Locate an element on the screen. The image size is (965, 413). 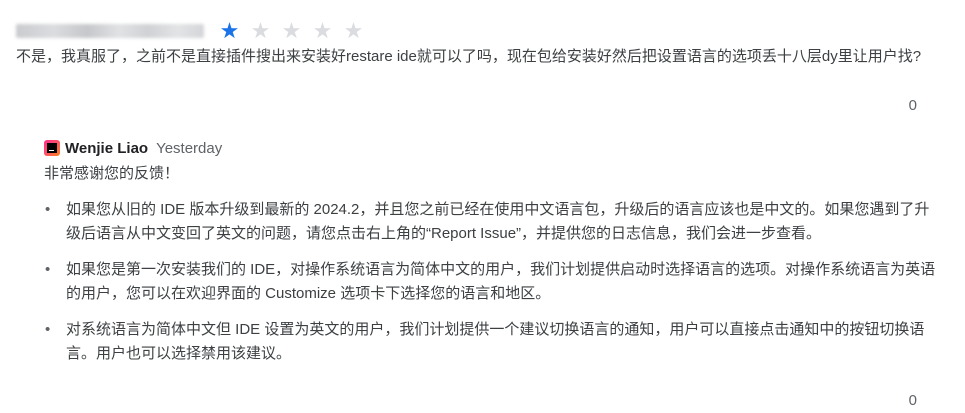
reply-intro: 非常感谢您的反馈！ is located at coordinates (112, 173).